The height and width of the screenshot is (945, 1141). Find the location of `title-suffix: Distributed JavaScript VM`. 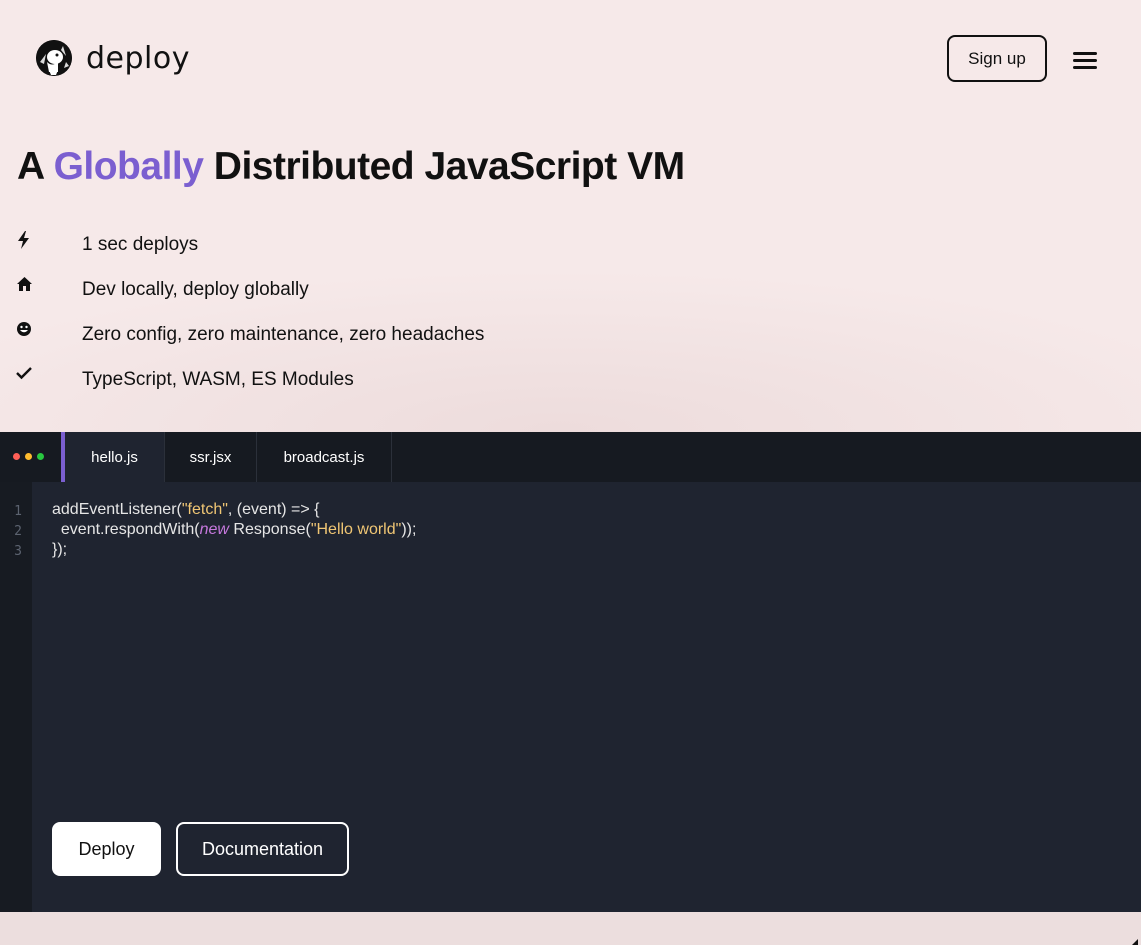

title-suffix: Distributed JavaScript VM is located at coordinates (449, 166).